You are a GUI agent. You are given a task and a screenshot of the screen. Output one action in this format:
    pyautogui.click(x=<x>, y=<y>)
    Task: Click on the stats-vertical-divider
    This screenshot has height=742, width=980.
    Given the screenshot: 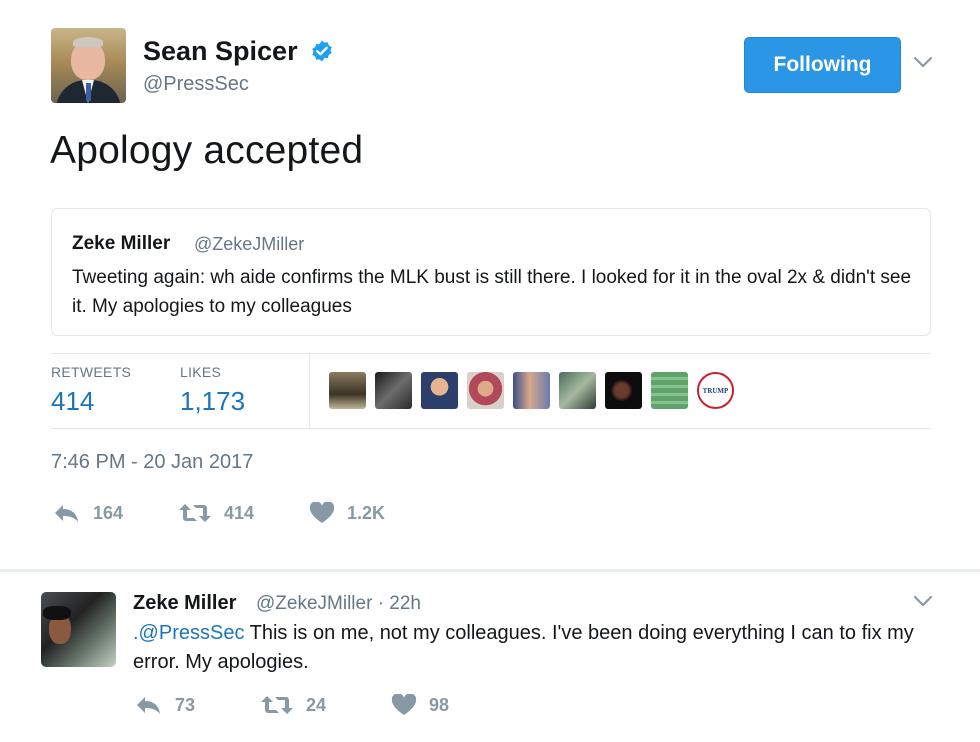 What is the action you would take?
    pyautogui.click(x=309, y=390)
    